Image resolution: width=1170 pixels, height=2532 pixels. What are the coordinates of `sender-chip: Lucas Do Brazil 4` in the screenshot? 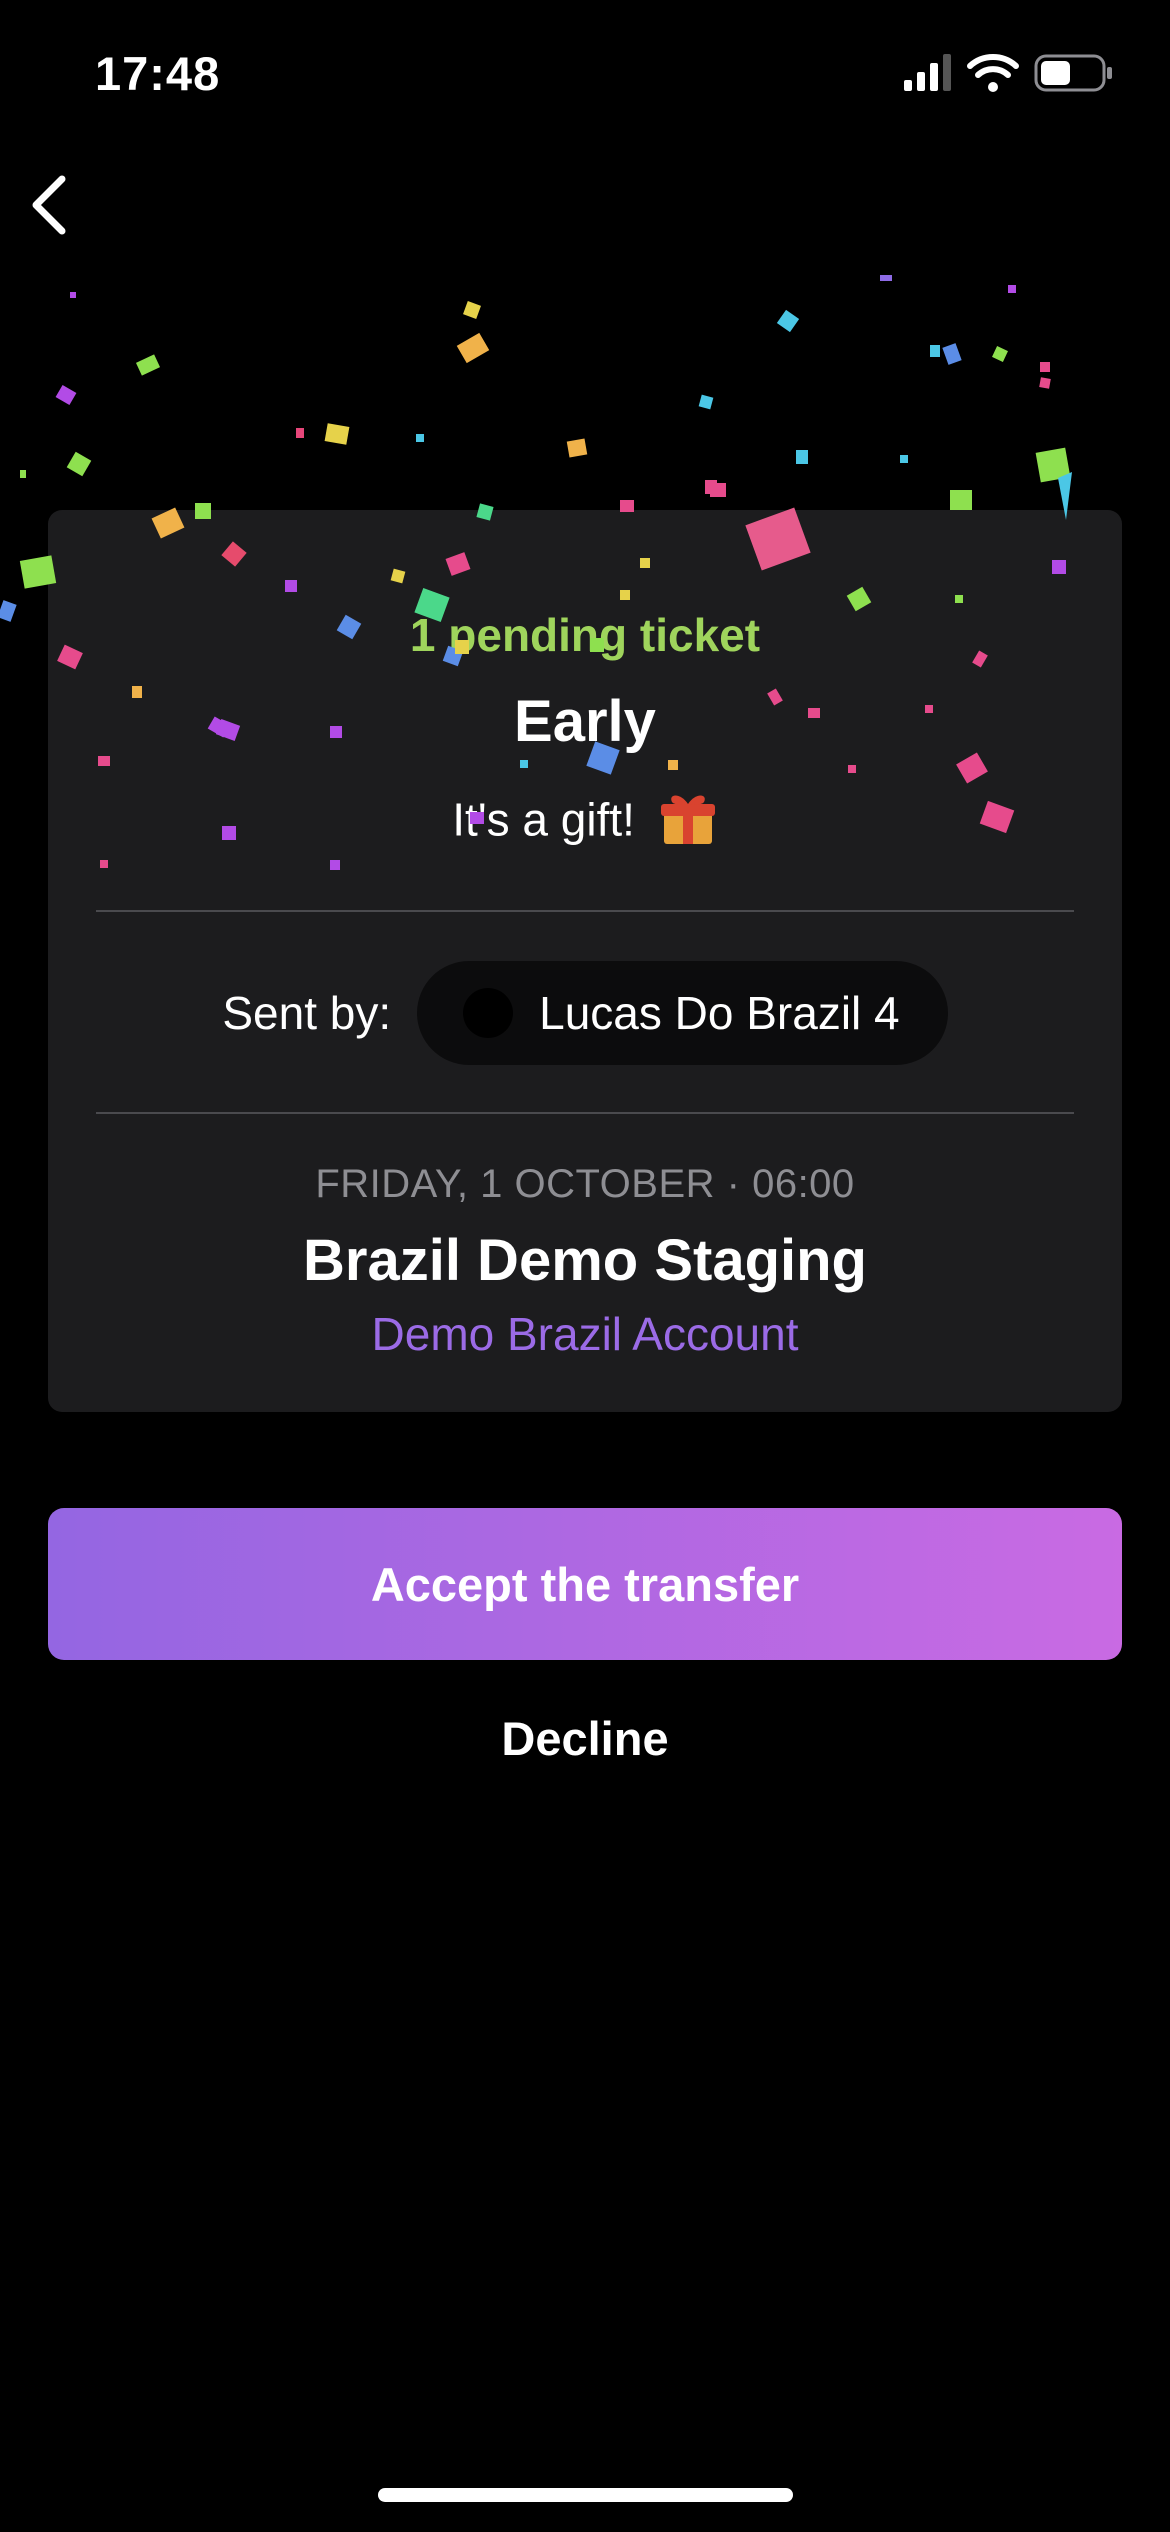 It's located at (682, 1013).